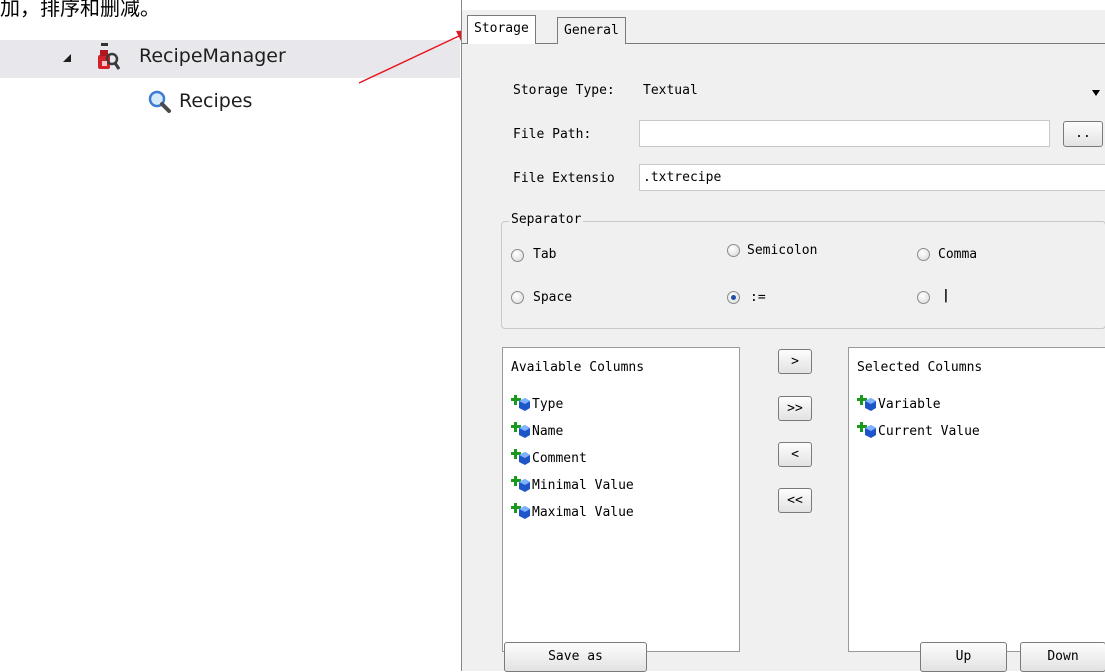  I want to click on list-item: Current Value, so click(918, 431).